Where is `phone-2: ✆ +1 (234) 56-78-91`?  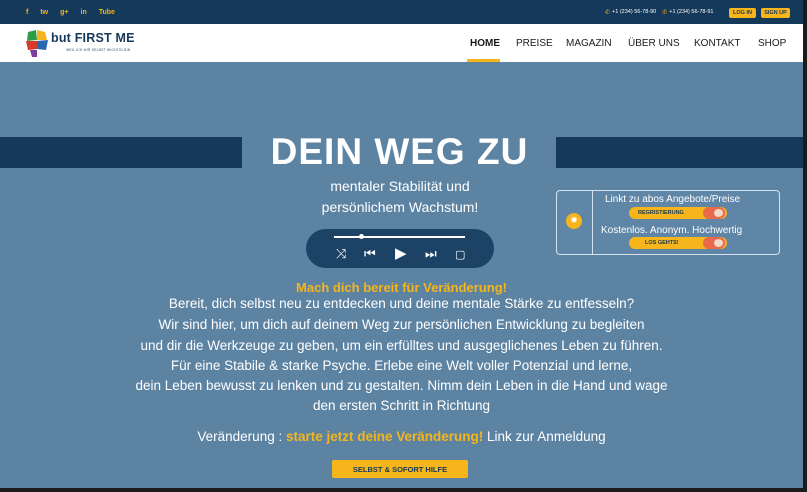 phone-2: ✆ +1 (234) 56-78-91 is located at coordinates (687, 12).